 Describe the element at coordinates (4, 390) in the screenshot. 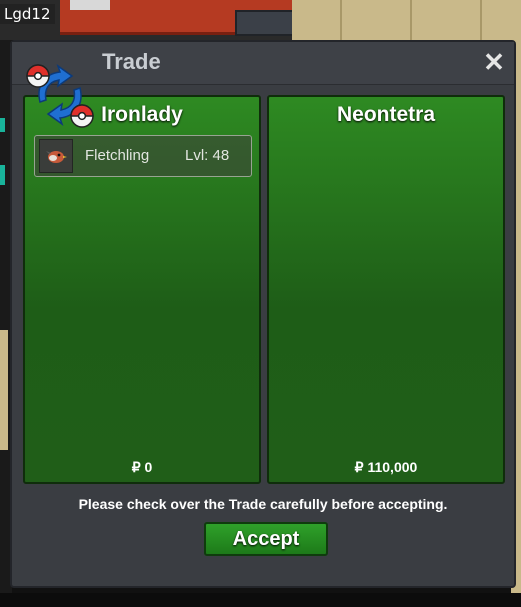

I see `background-left-sand` at that location.